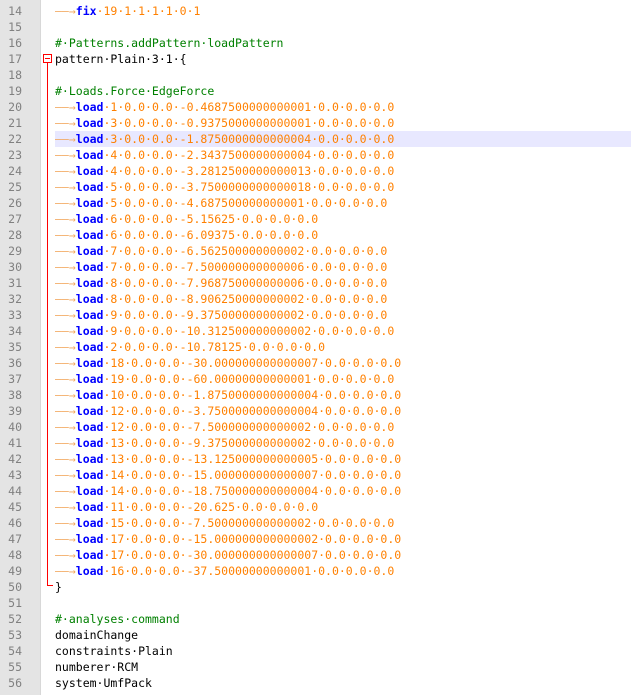 The image size is (631, 695). I want to click on line-content: #·Patterns.addPattern·loadPattern, so click(343, 43).